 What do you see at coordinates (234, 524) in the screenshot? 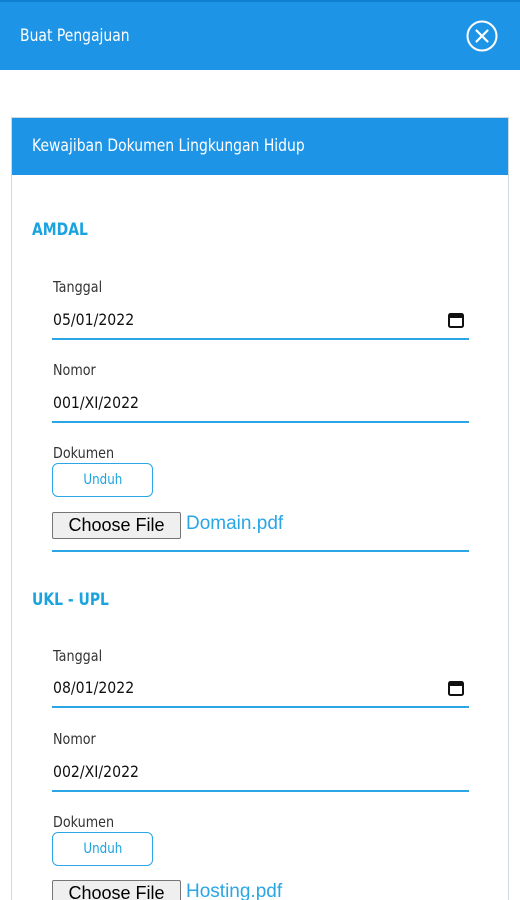
I see `file-name: Domain.pdf` at bounding box center [234, 524].